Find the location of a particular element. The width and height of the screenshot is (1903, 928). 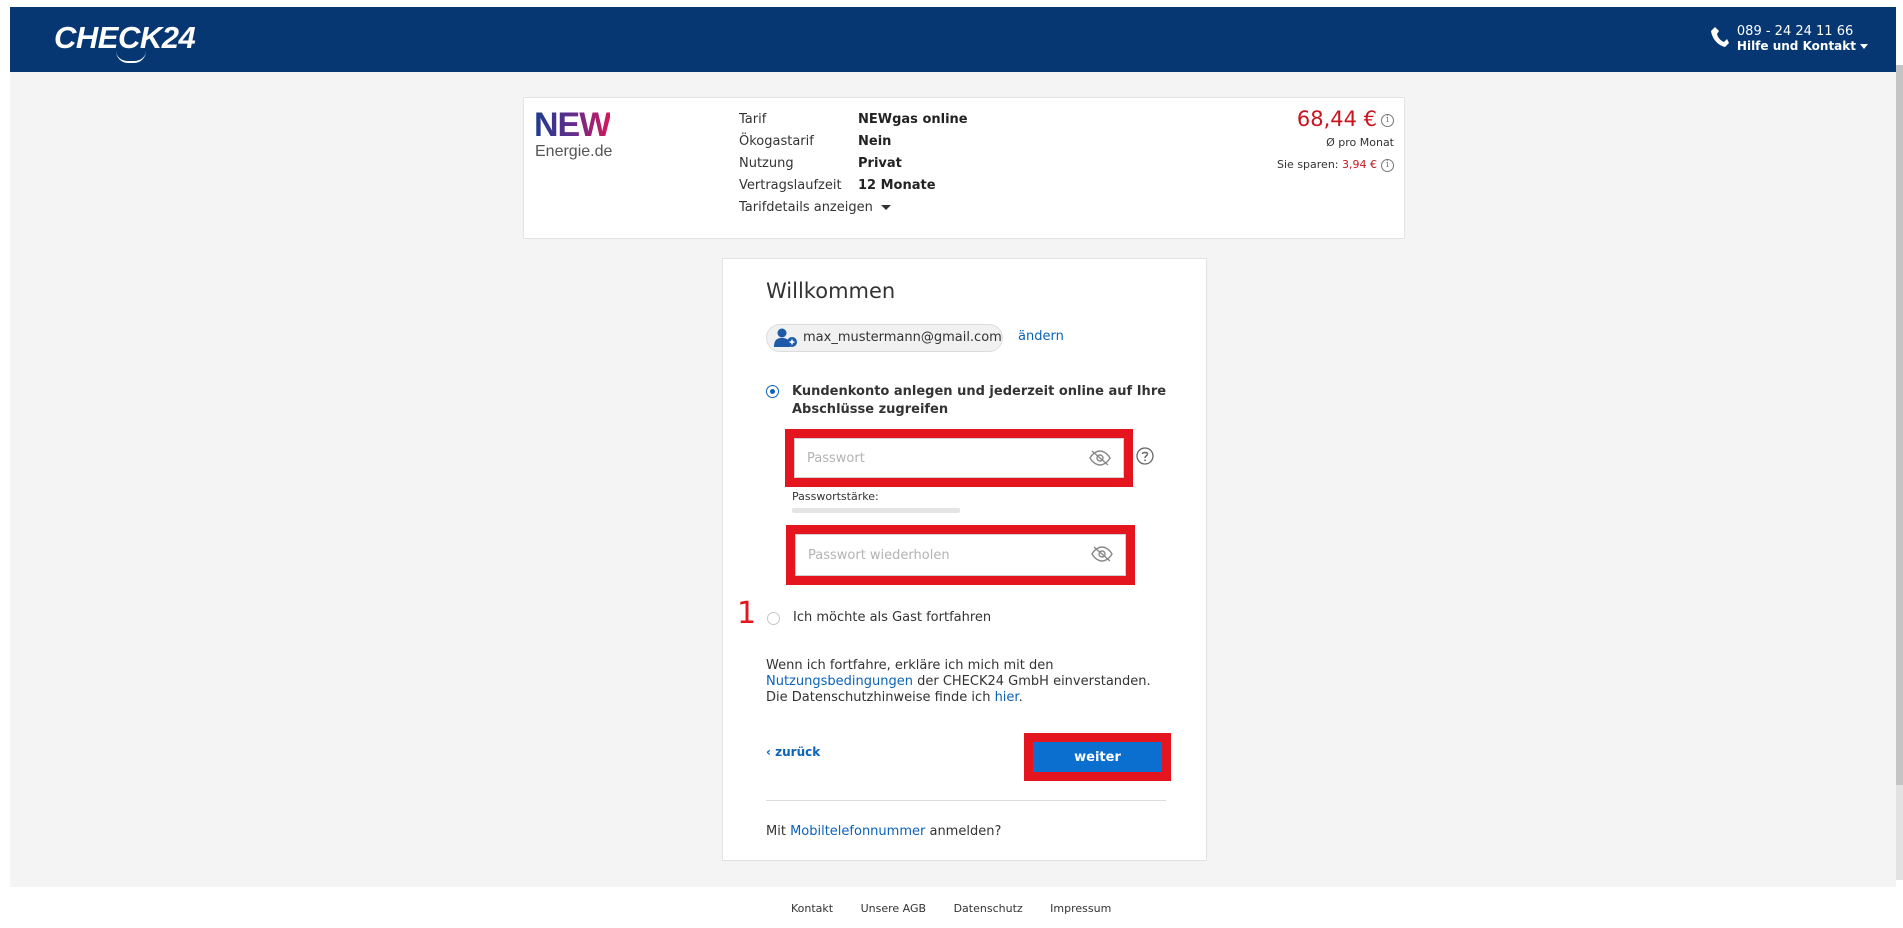

price-period: Ø pro Monat is located at coordinates (1360, 142).